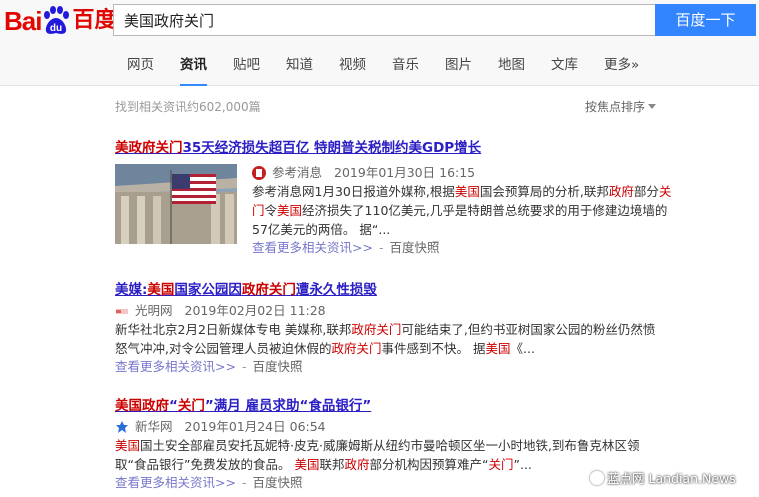 The image size is (759, 497). I want to click on tab-news: 资讯, so click(193, 71).